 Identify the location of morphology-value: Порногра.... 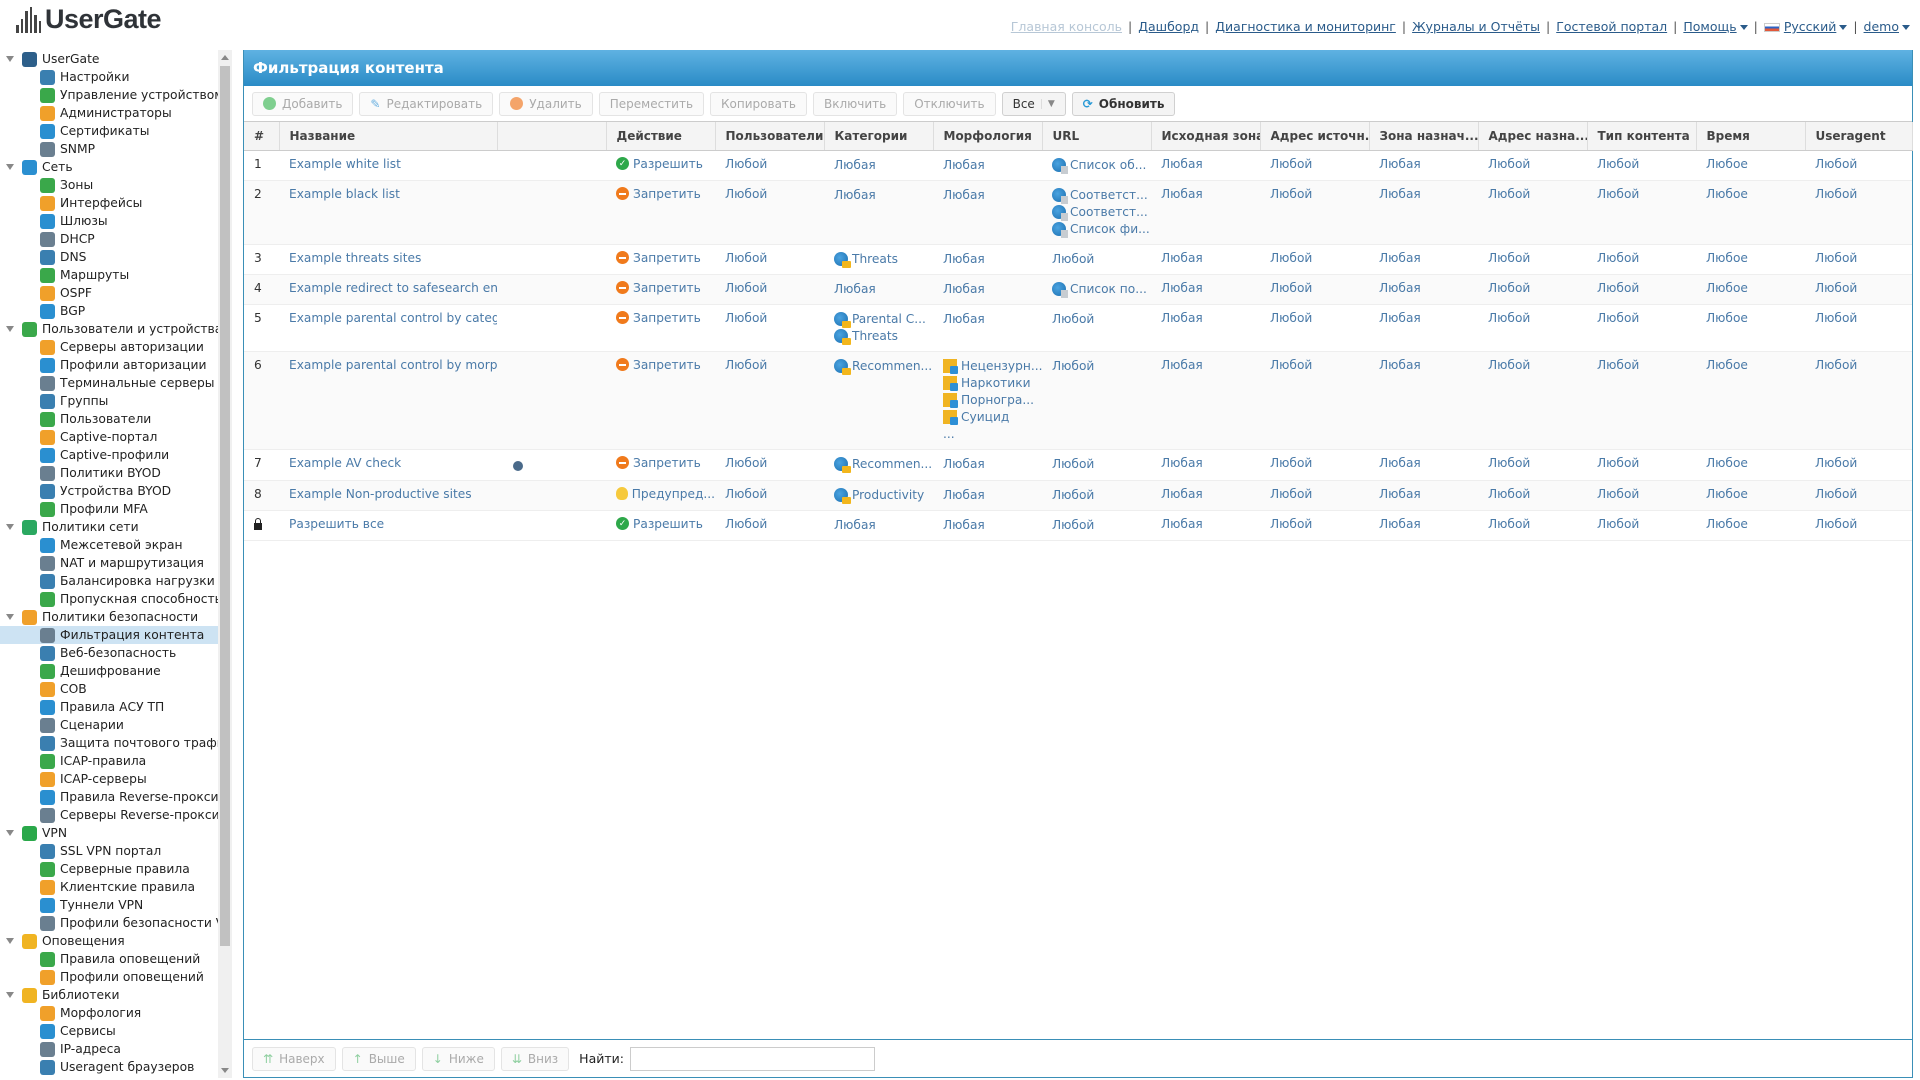
(992, 400).